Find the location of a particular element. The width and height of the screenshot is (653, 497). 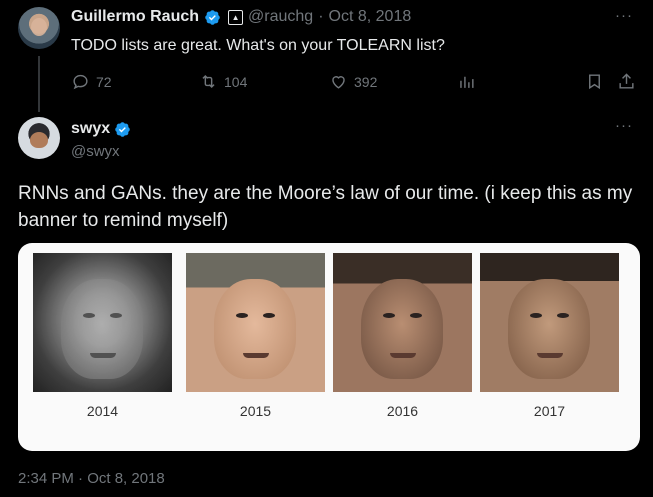

bookmark-icon is located at coordinates (594, 82).